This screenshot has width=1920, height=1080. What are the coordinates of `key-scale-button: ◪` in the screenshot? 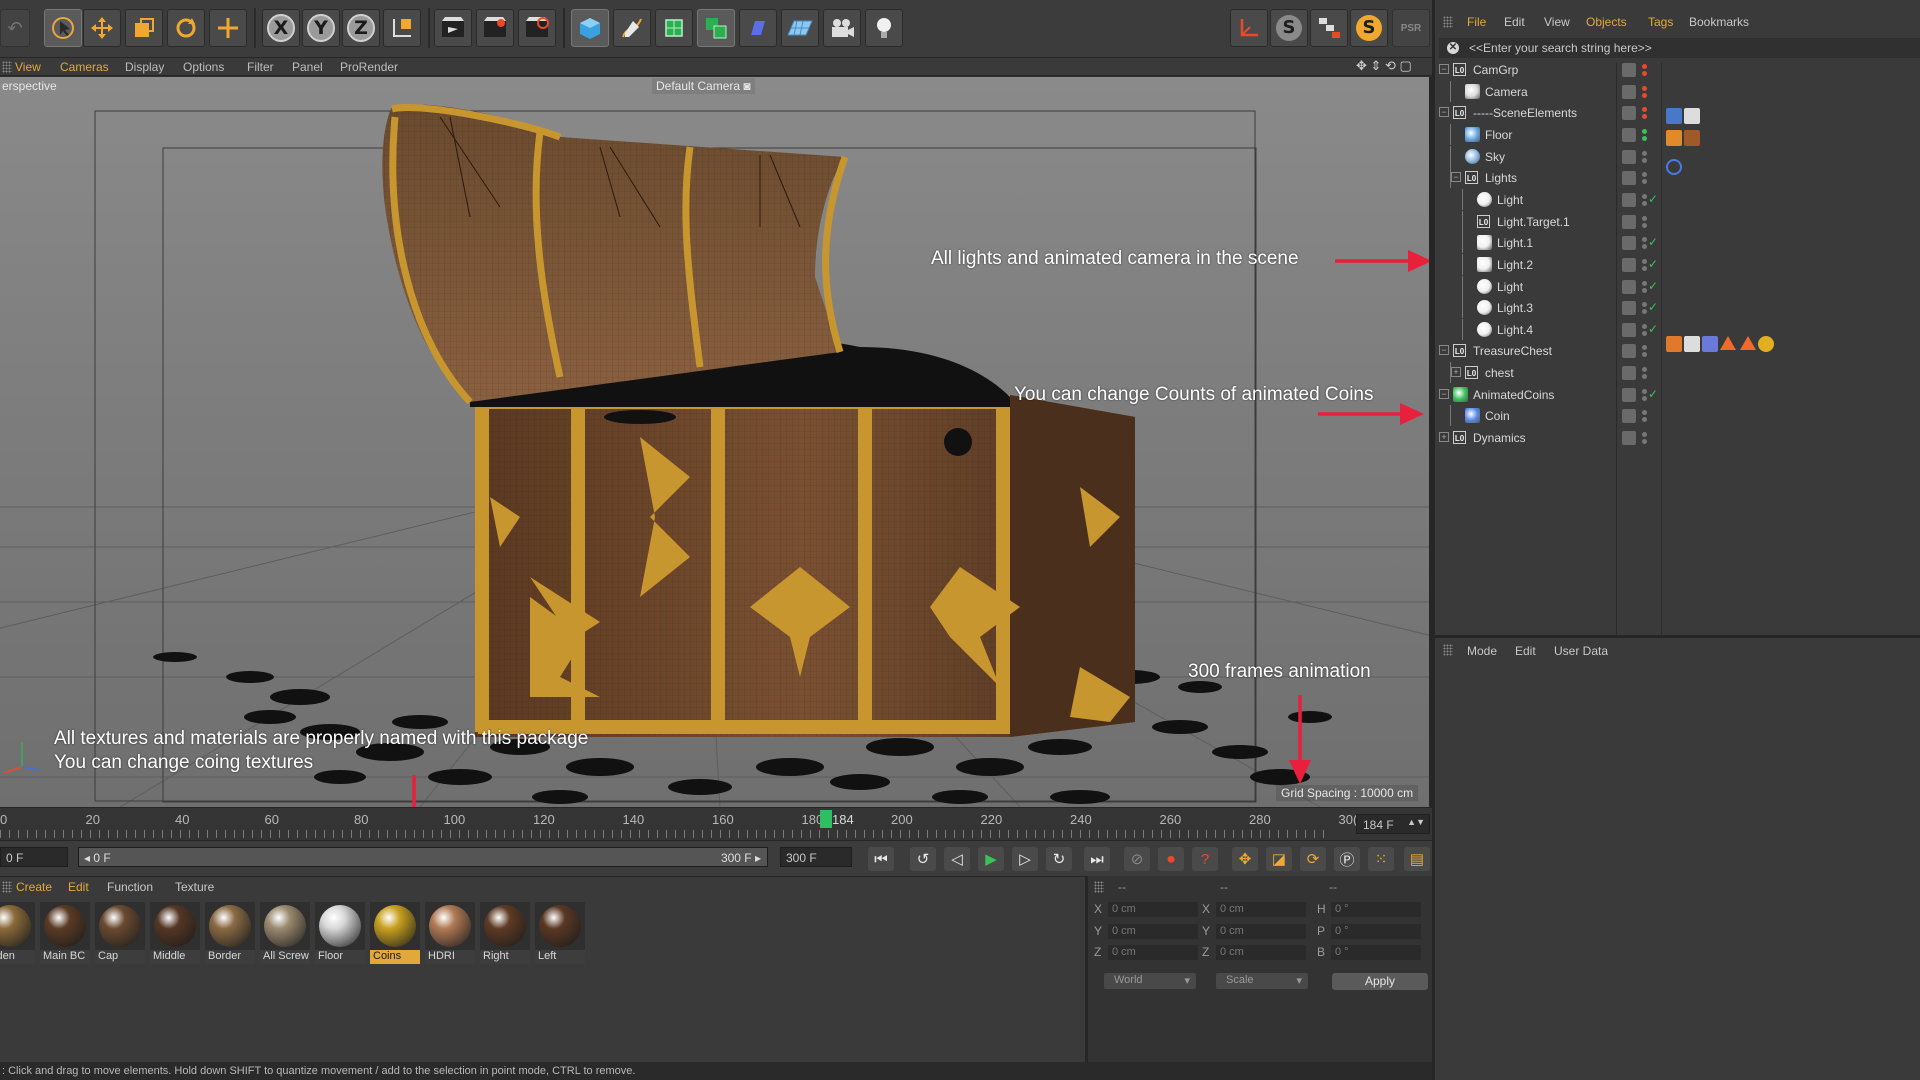 It's located at (1279, 859).